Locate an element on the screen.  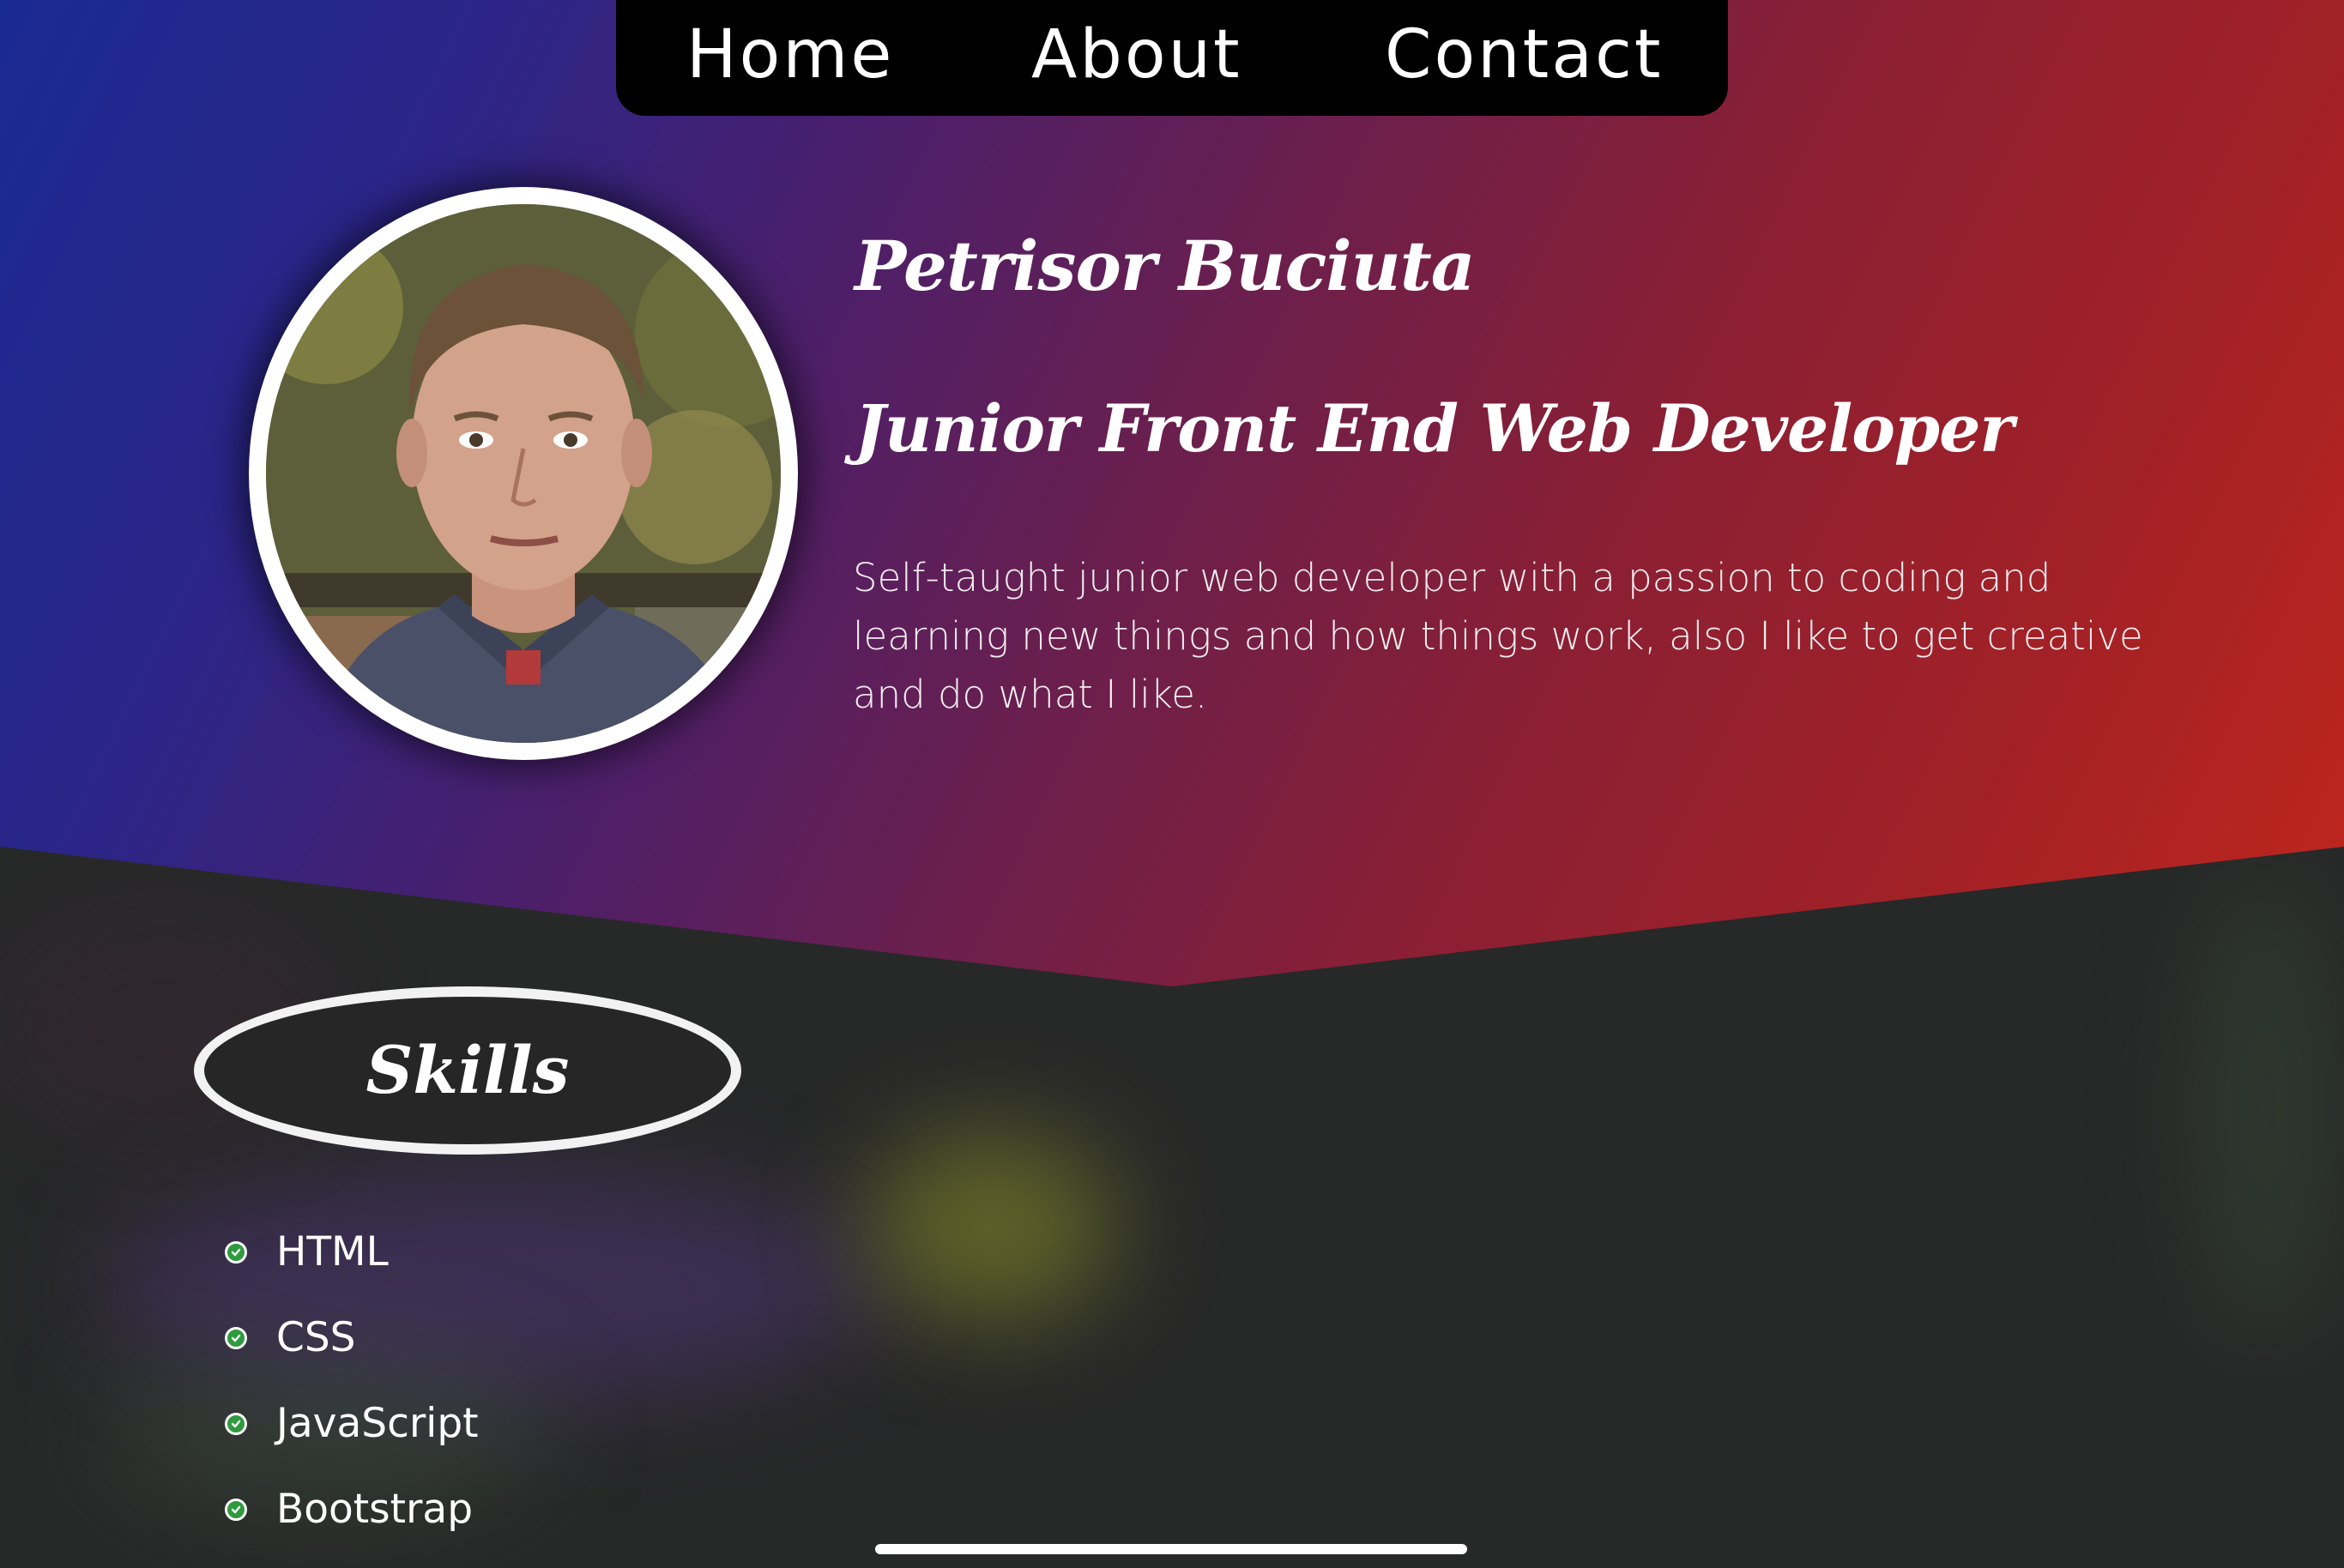
top-navigation: Home About Contact is located at coordinates (1172, 58).